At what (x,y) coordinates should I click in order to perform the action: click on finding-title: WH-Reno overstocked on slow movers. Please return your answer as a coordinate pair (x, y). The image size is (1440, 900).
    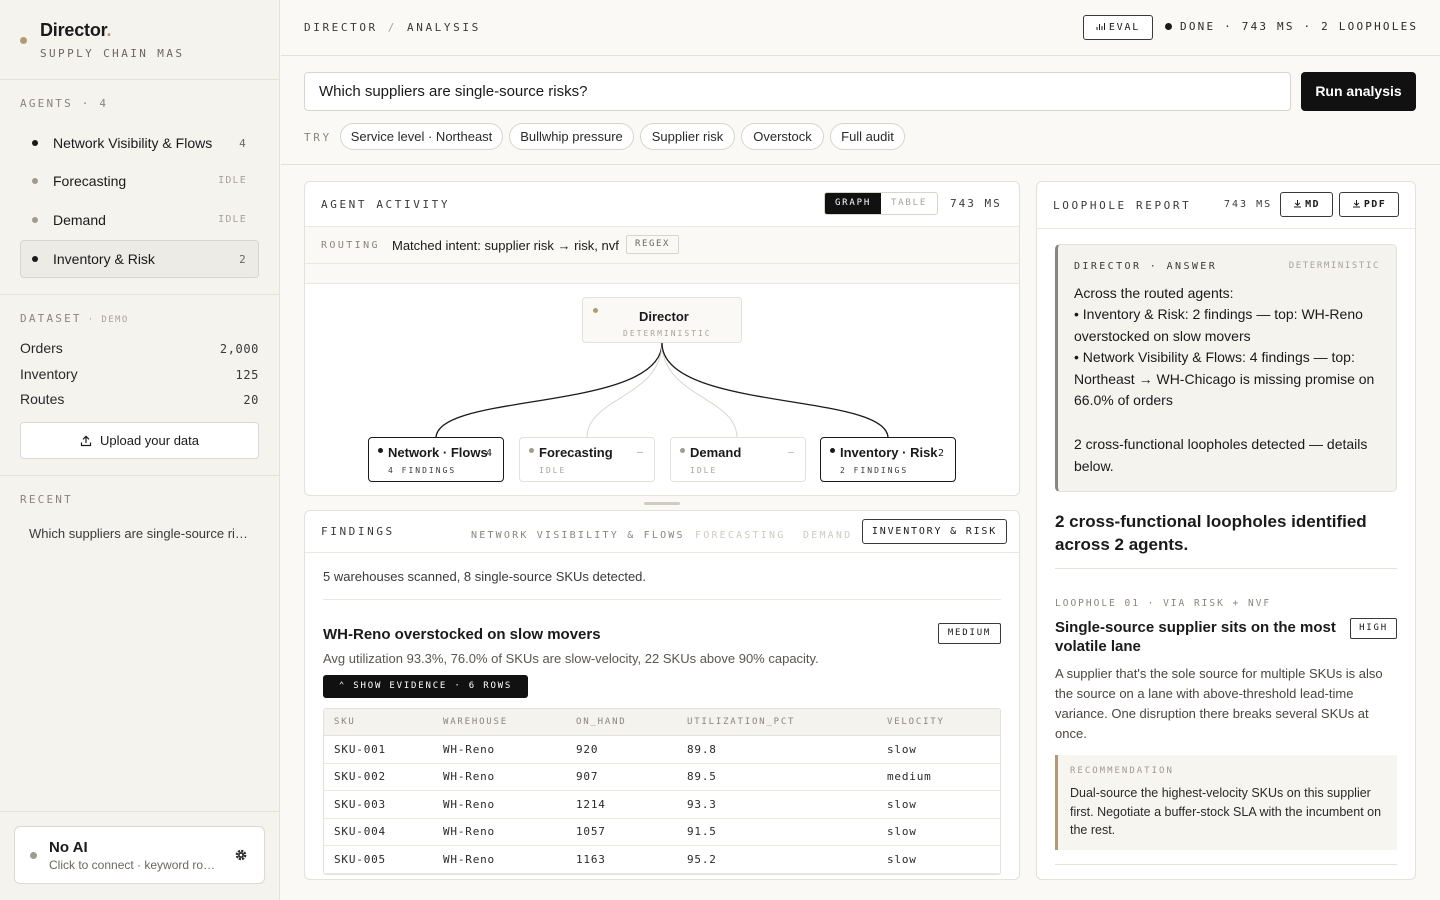
    Looking at the image, I should click on (462, 634).